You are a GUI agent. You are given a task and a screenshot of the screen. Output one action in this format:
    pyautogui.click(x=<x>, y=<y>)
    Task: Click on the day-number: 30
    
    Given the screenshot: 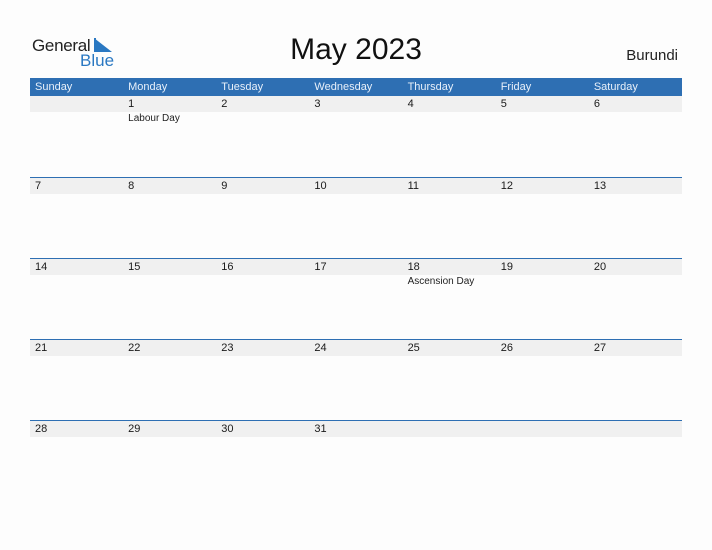 What is the action you would take?
    pyautogui.click(x=263, y=429)
    